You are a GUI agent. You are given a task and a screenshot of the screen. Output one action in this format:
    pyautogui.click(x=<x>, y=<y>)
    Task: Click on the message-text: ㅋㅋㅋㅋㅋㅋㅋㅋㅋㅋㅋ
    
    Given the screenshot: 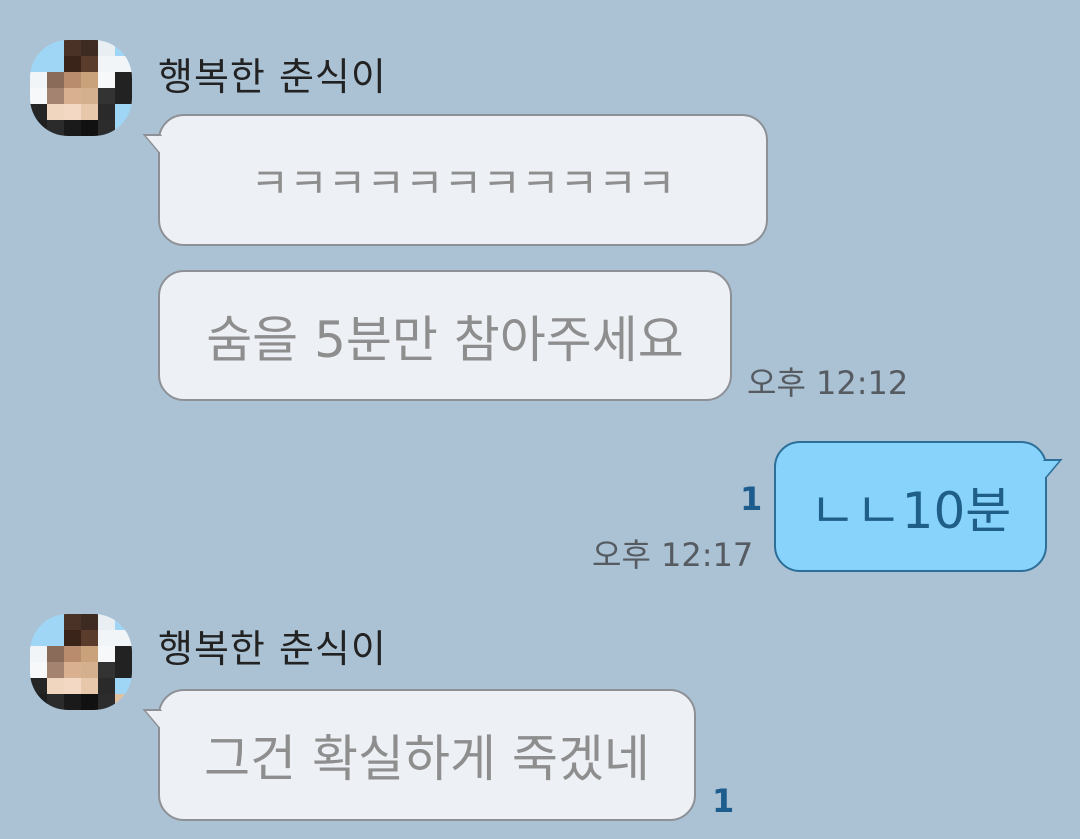 What is the action you would take?
    pyautogui.click(x=463, y=183)
    